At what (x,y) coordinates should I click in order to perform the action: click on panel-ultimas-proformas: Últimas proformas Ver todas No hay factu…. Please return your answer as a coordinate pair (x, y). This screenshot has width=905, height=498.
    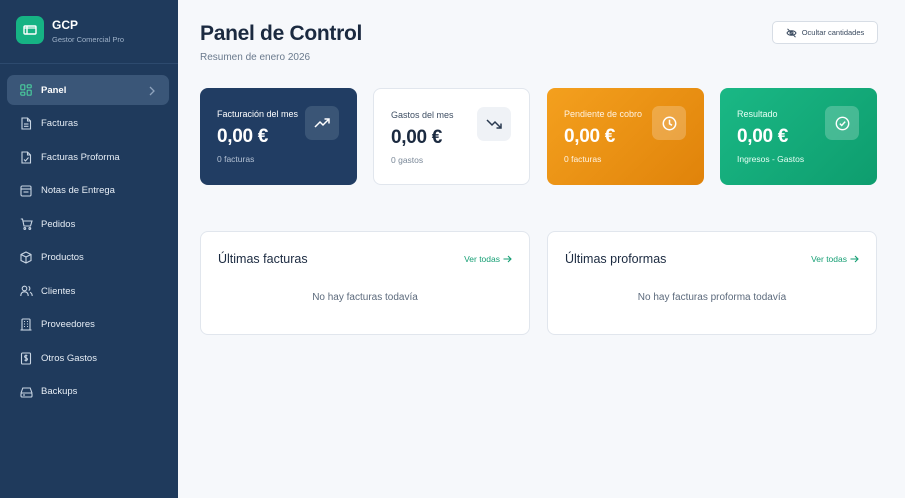
    Looking at the image, I should click on (712, 283).